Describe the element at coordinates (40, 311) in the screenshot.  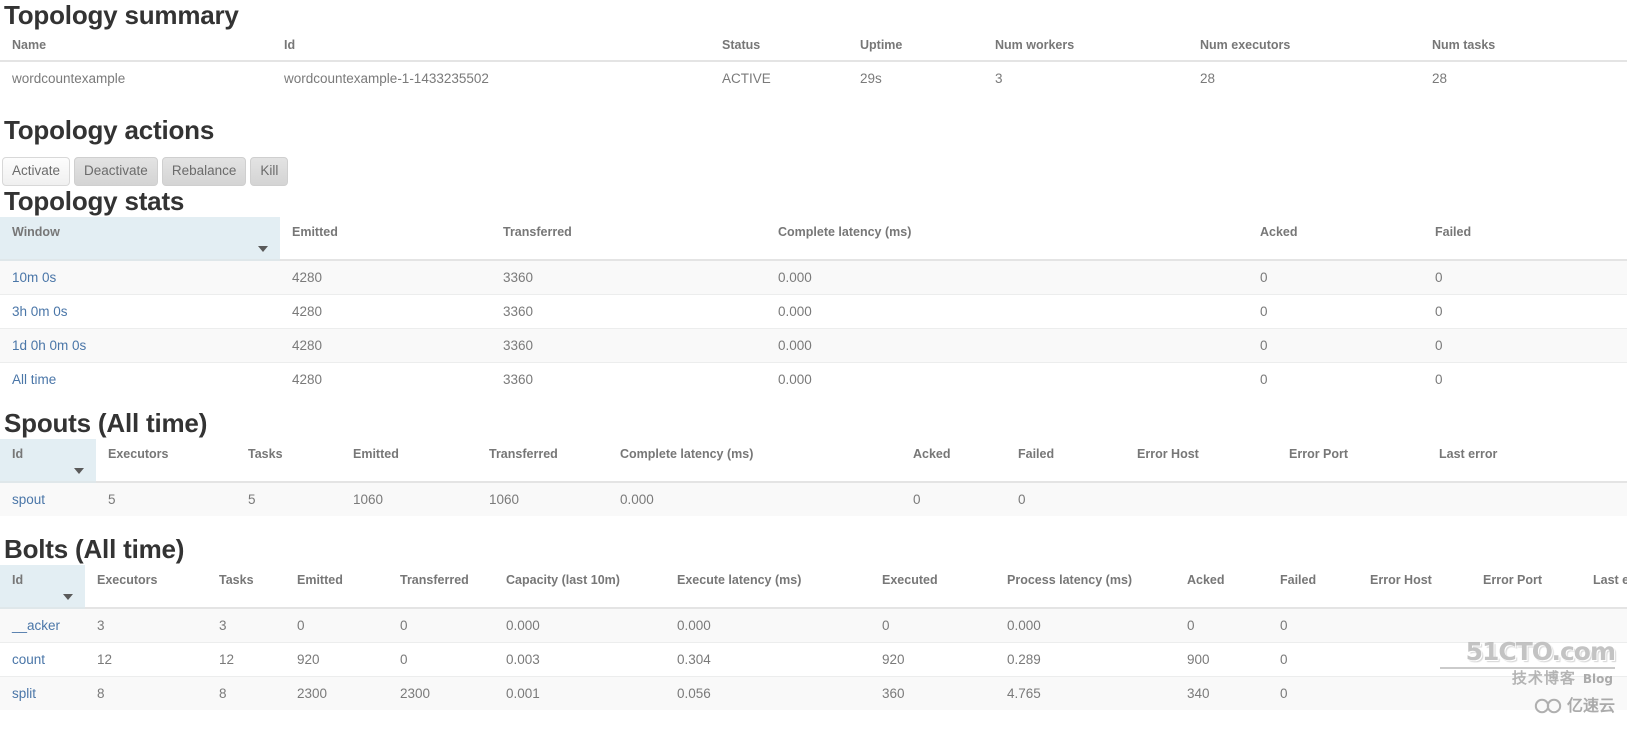
I see `window-link: 3h 0m 0s` at that location.